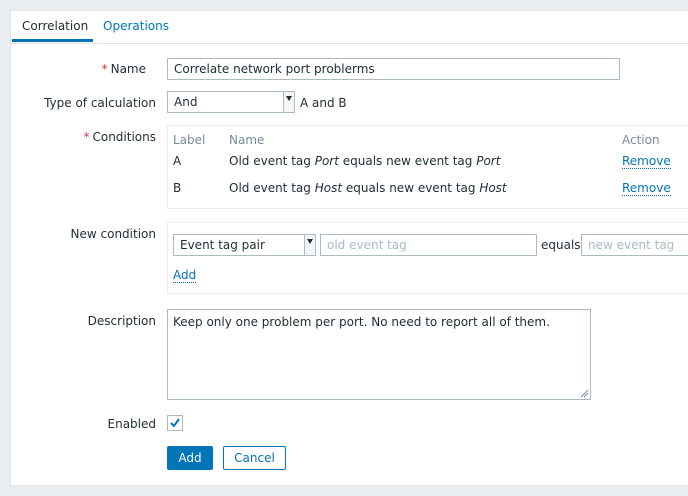 Image resolution: width=688 pixels, height=496 pixels. I want to click on new-condition-label: New condition, so click(113, 234).